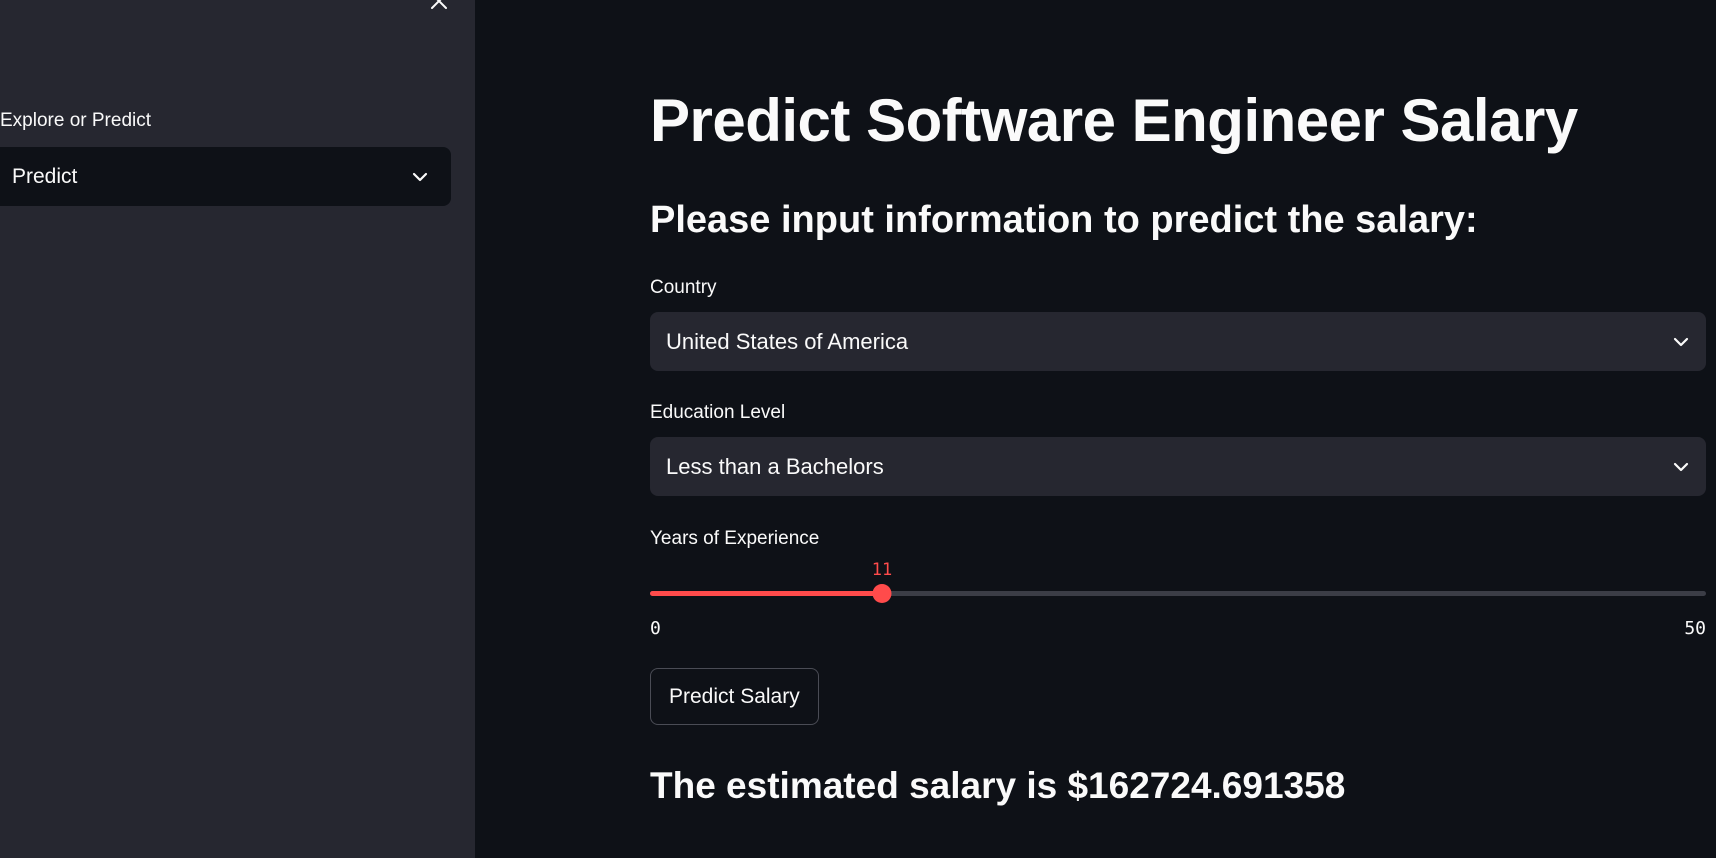  Describe the element at coordinates (1178, 593) in the screenshot. I see `slider-track` at that location.